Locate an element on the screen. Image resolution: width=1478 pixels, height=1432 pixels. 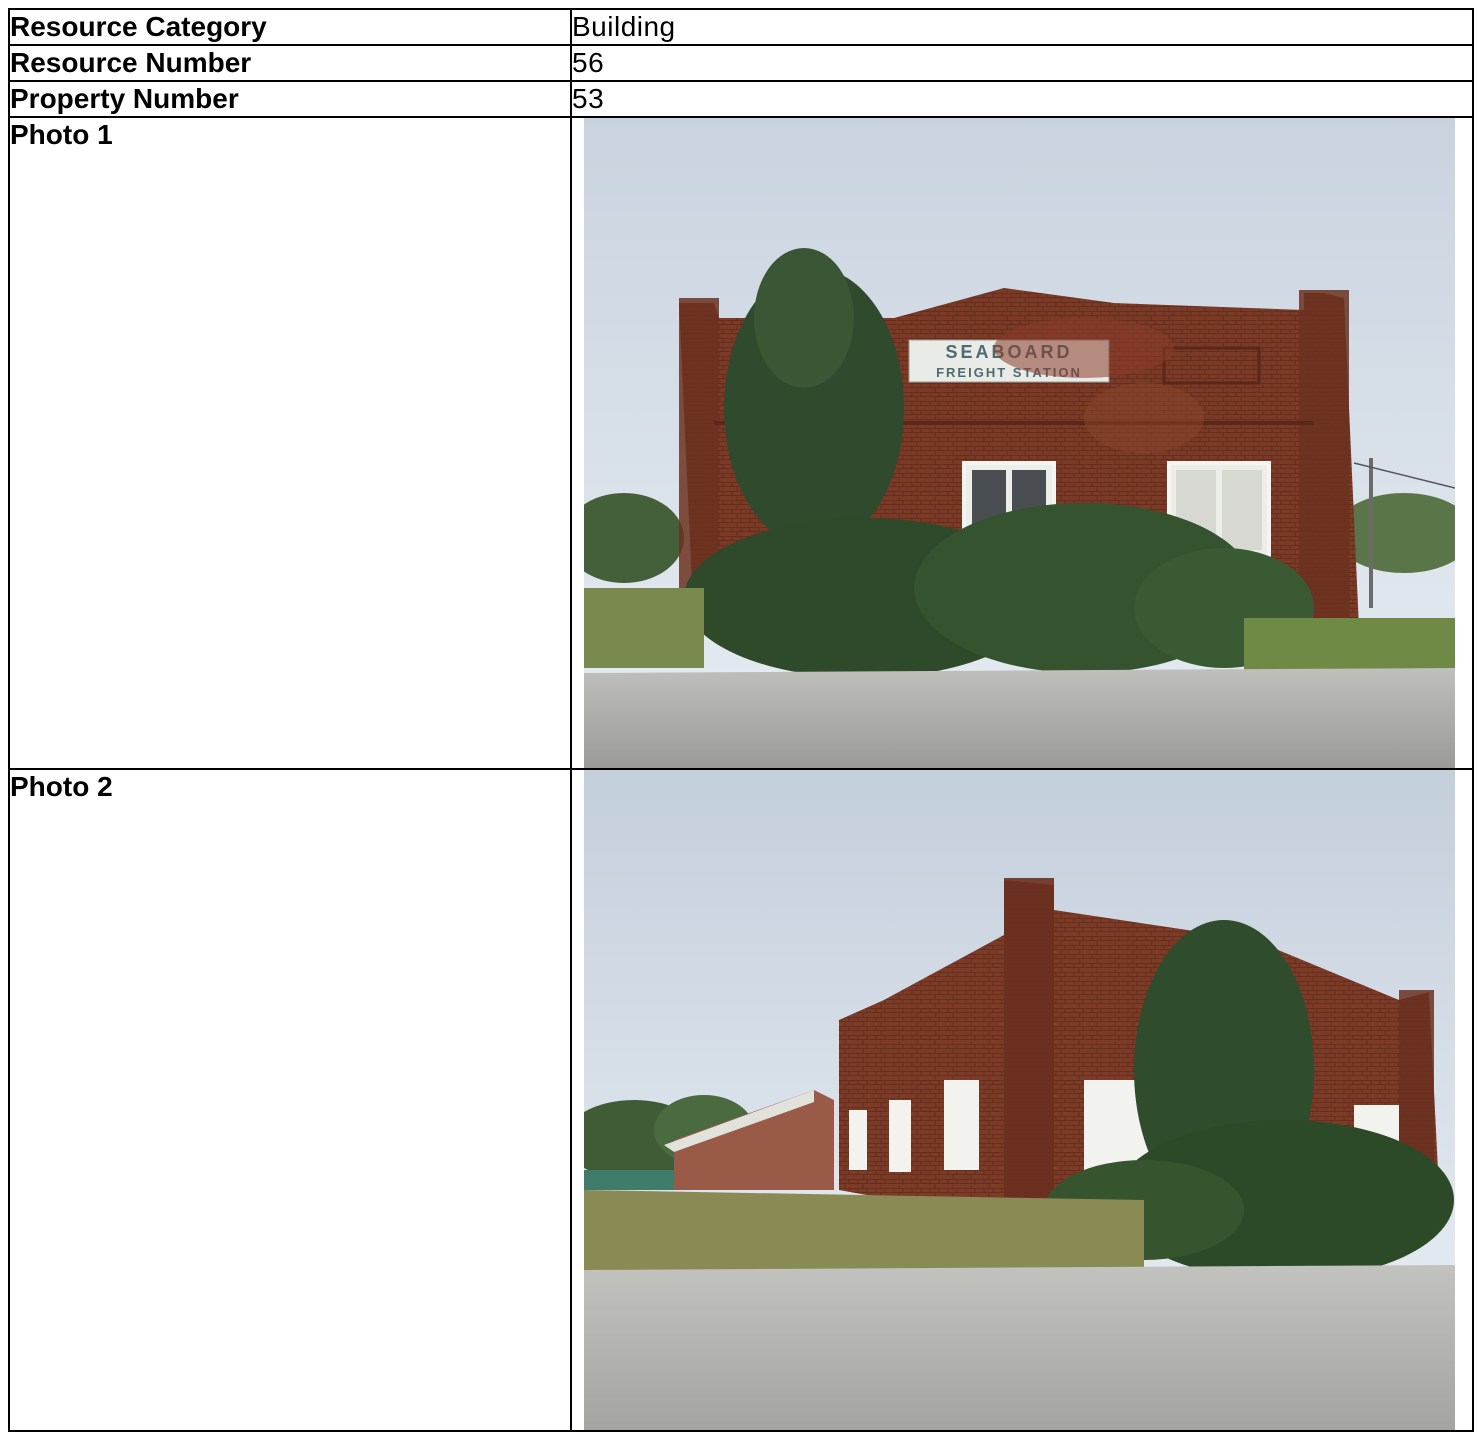
resource-number-value: 56 is located at coordinates (1022, 63).